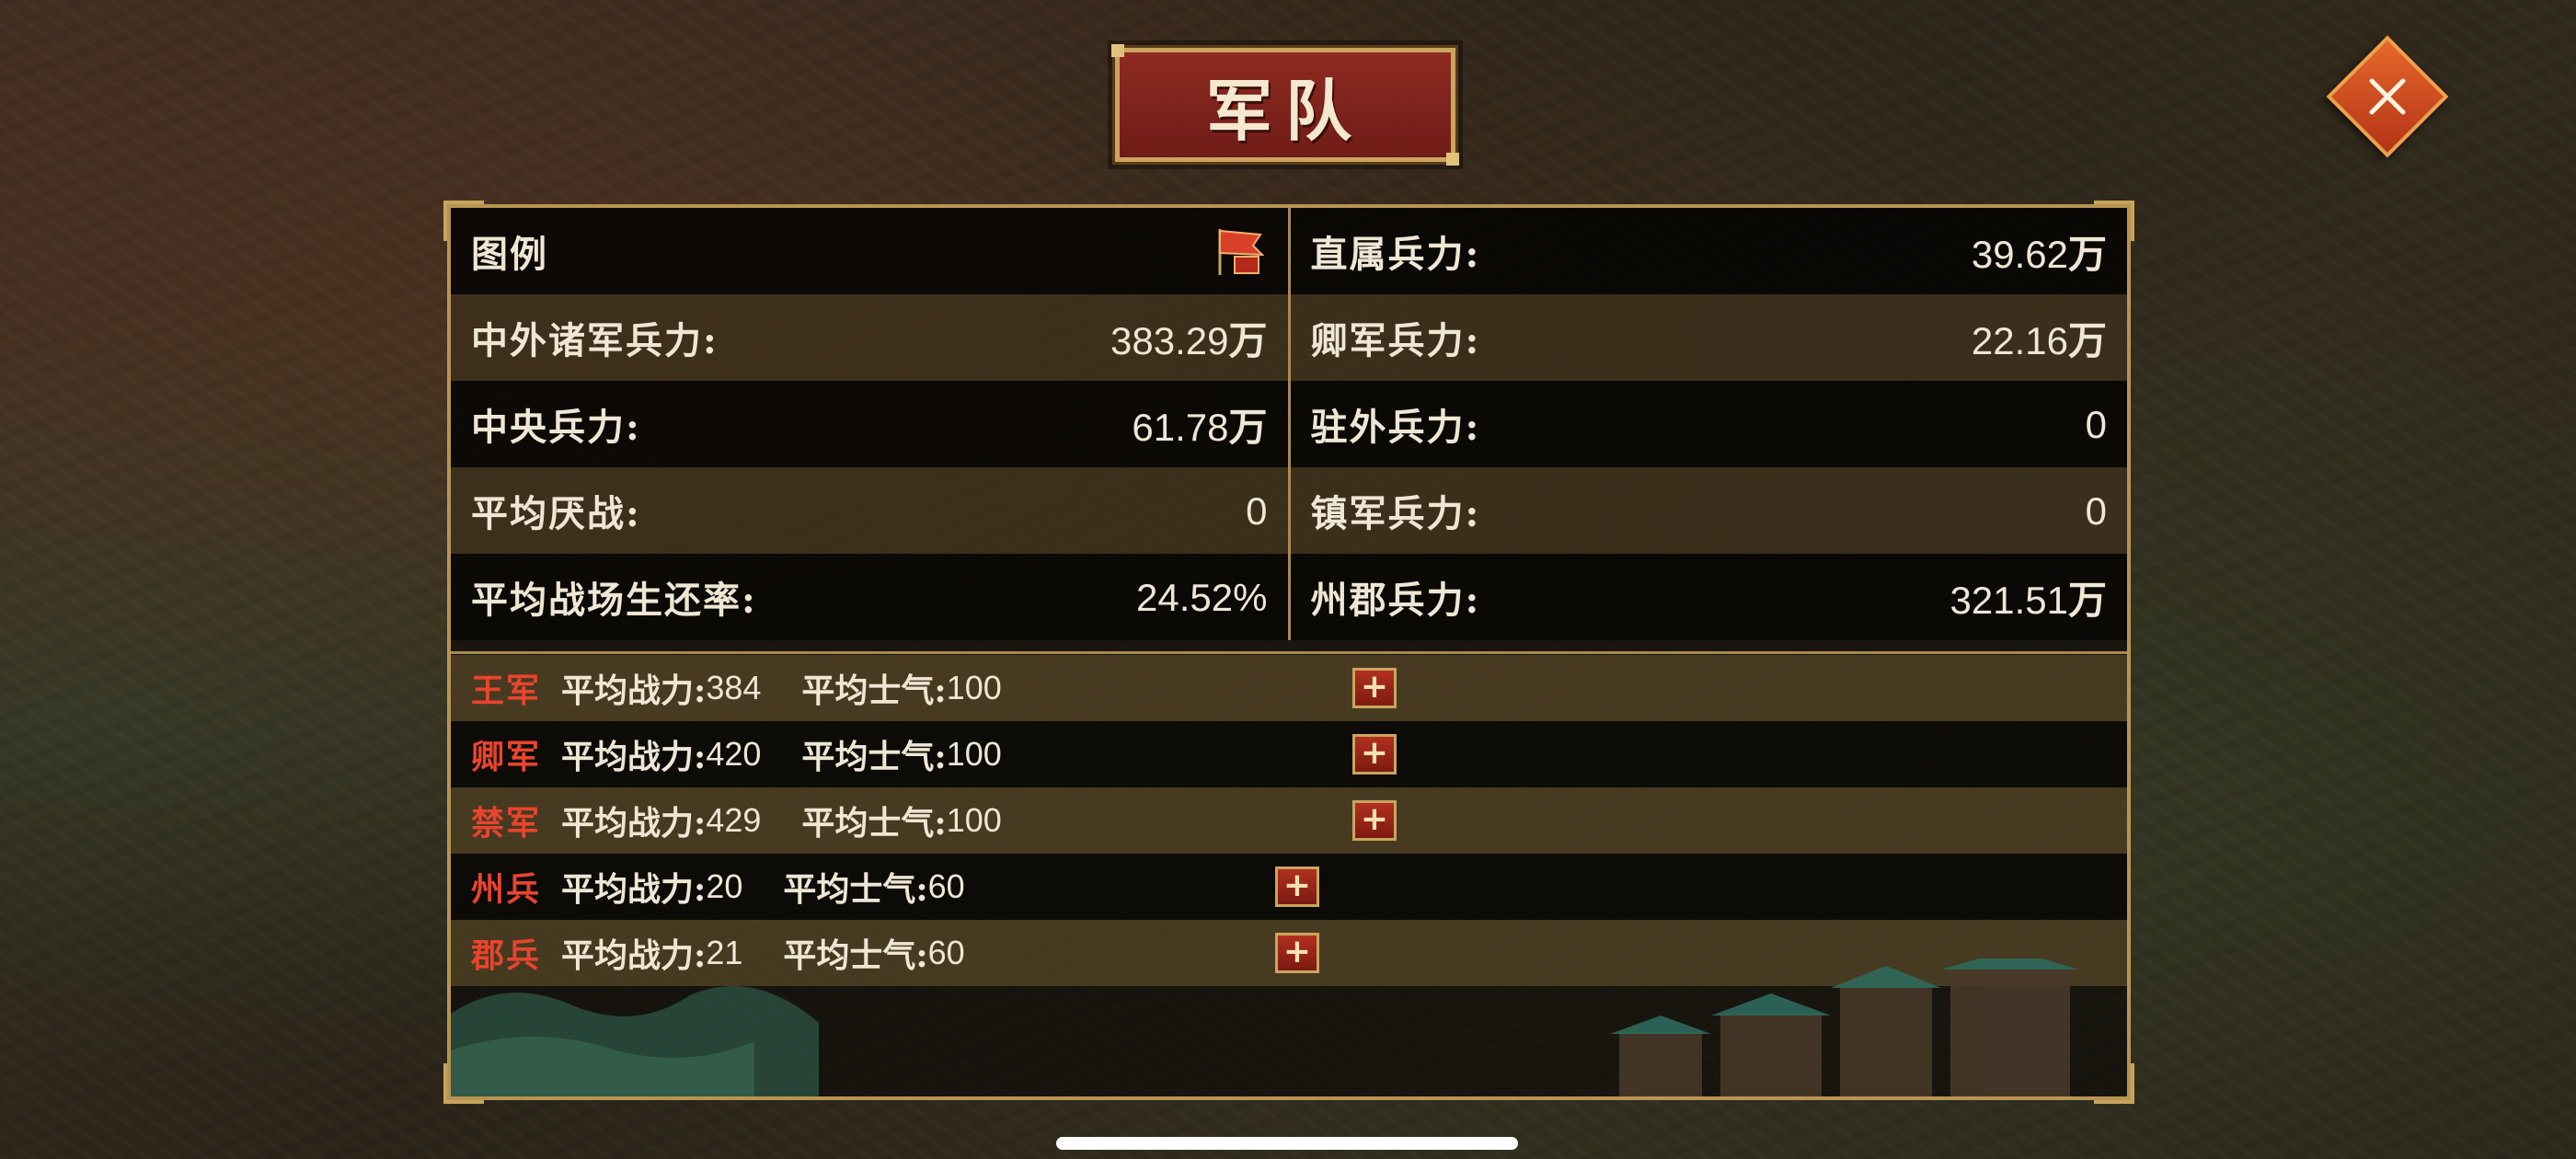 The image size is (2576, 1159). Describe the element at coordinates (871, 251) in the screenshot. I see `legend-cell: 图例` at that location.